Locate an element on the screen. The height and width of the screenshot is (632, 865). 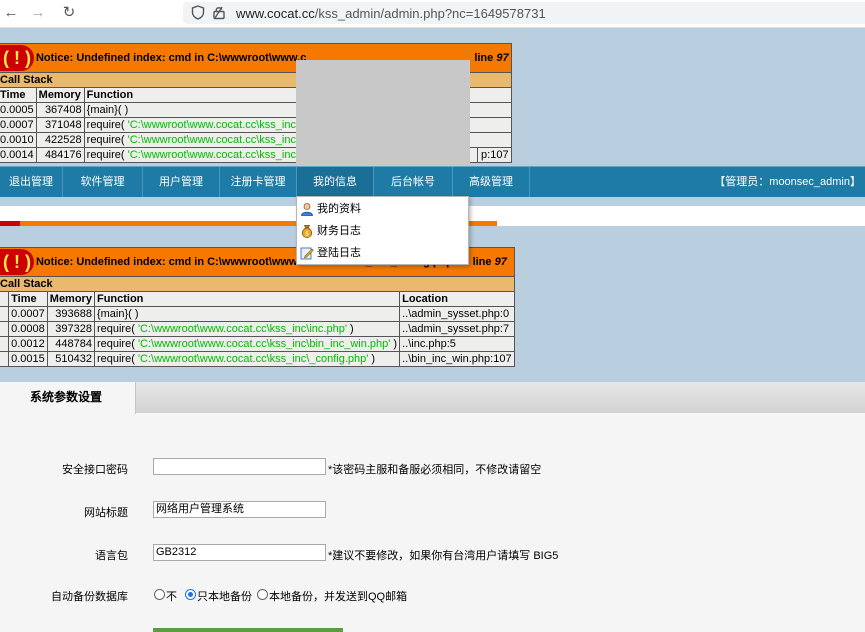
cell-time: 0.0008 is located at coordinates (28, 329).